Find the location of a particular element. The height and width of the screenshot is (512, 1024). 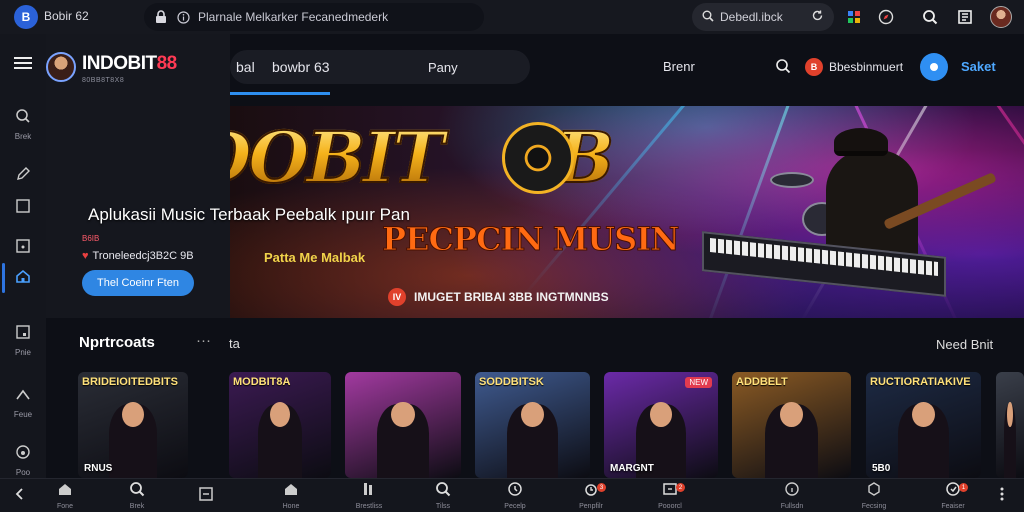

album-card: SODDBITSK is located at coordinates (532, 425).